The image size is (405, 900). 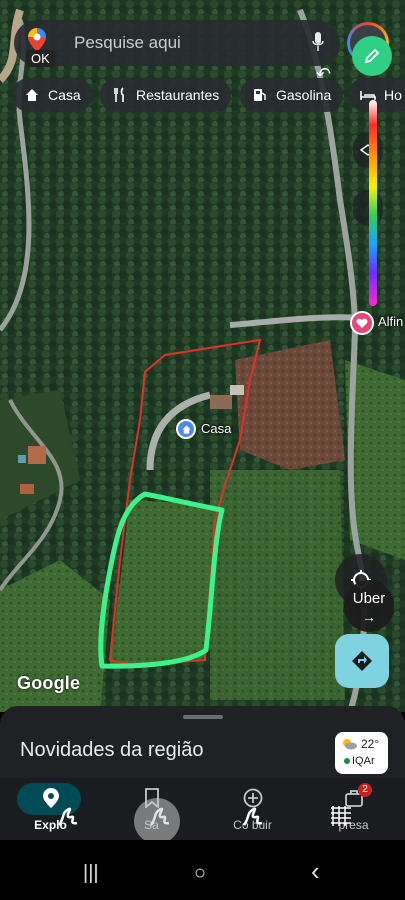 I want to click on chip-label: Restaurantes, so click(x=178, y=95).